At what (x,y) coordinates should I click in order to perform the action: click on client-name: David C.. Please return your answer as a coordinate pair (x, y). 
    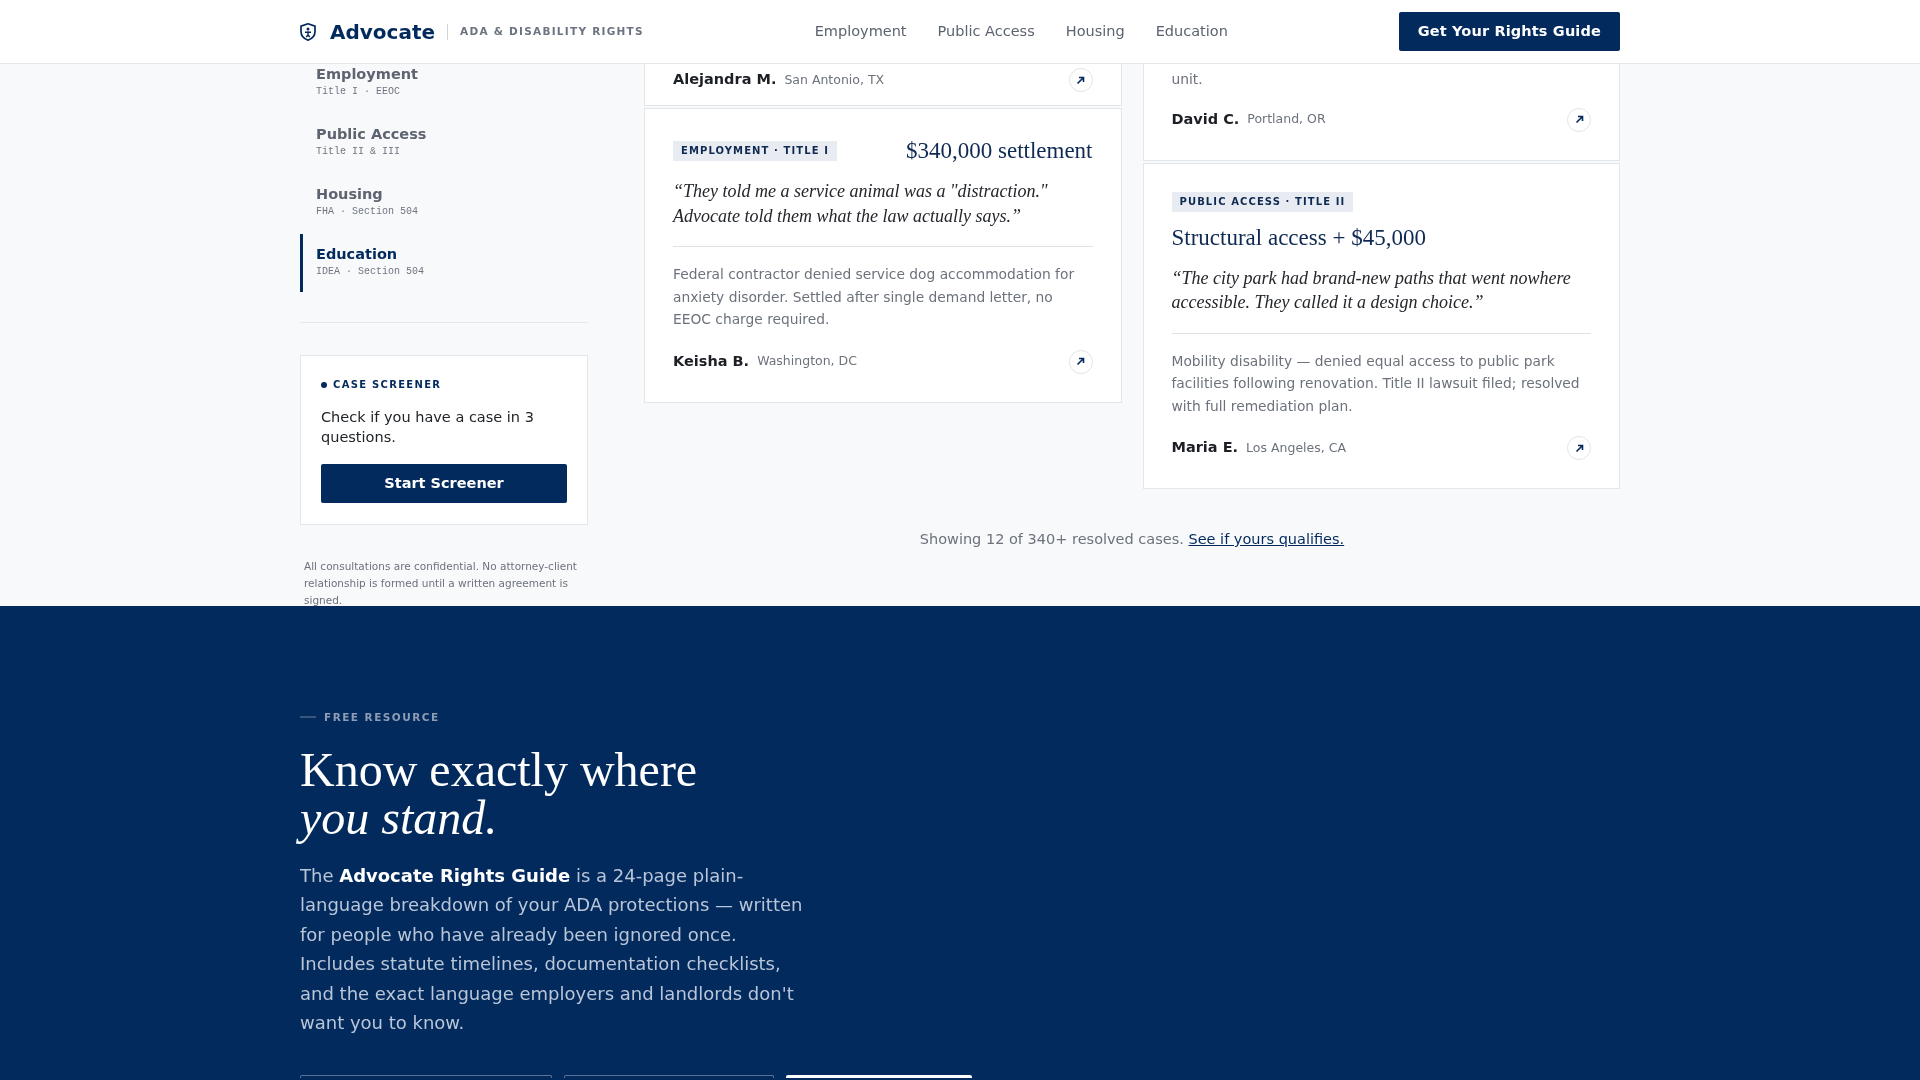
    Looking at the image, I should click on (1205, 119).